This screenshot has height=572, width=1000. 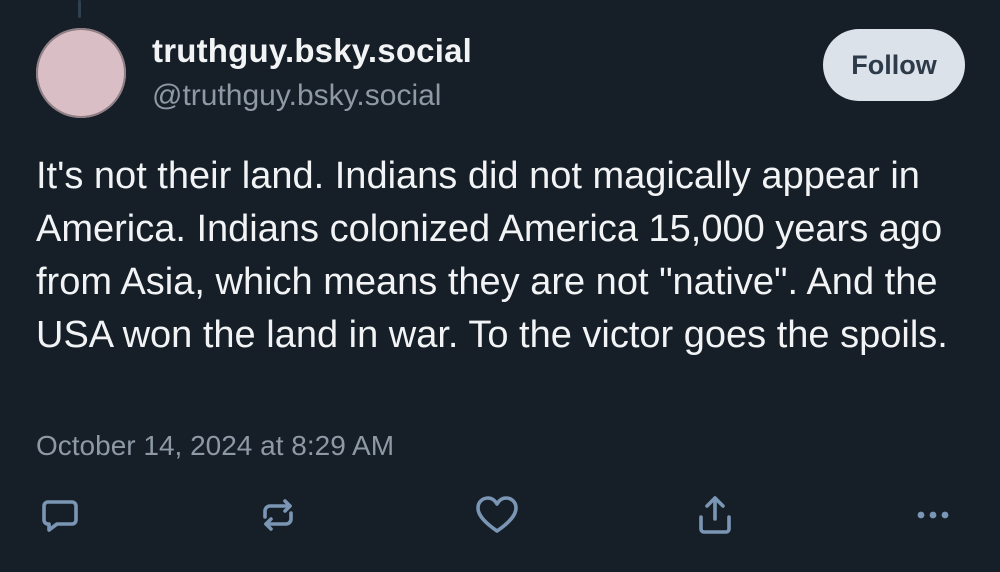 What do you see at coordinates (296, 96) in the screenshot?
I see `author-handle: @truthguy.bsky.social` at bounding box center [296, 96].